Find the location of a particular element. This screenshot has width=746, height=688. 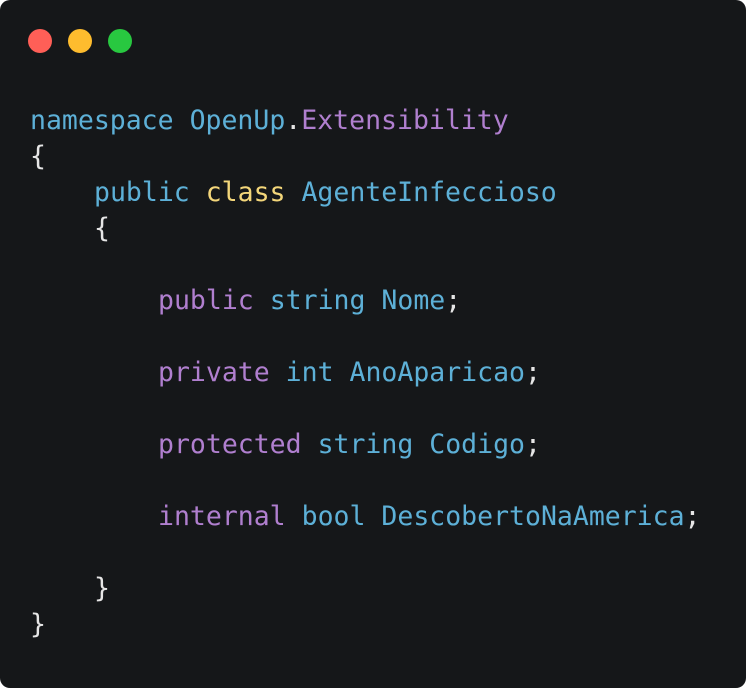

field-type: int is located at coordinates (309, 372).